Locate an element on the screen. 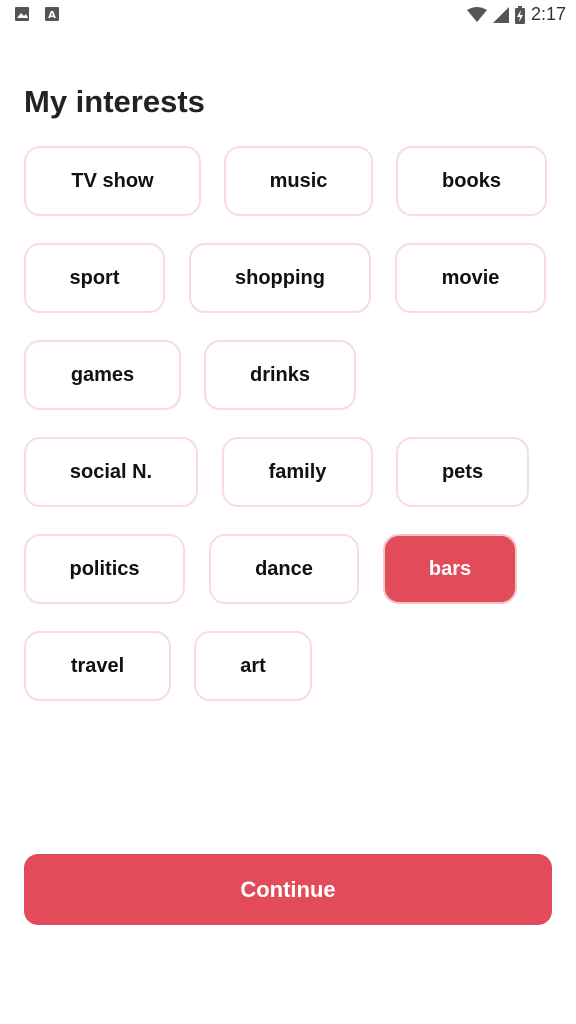 Image resolution: width=576 pixels, height=1024 pixels. signal-icon is located at coordinates (500, 14).